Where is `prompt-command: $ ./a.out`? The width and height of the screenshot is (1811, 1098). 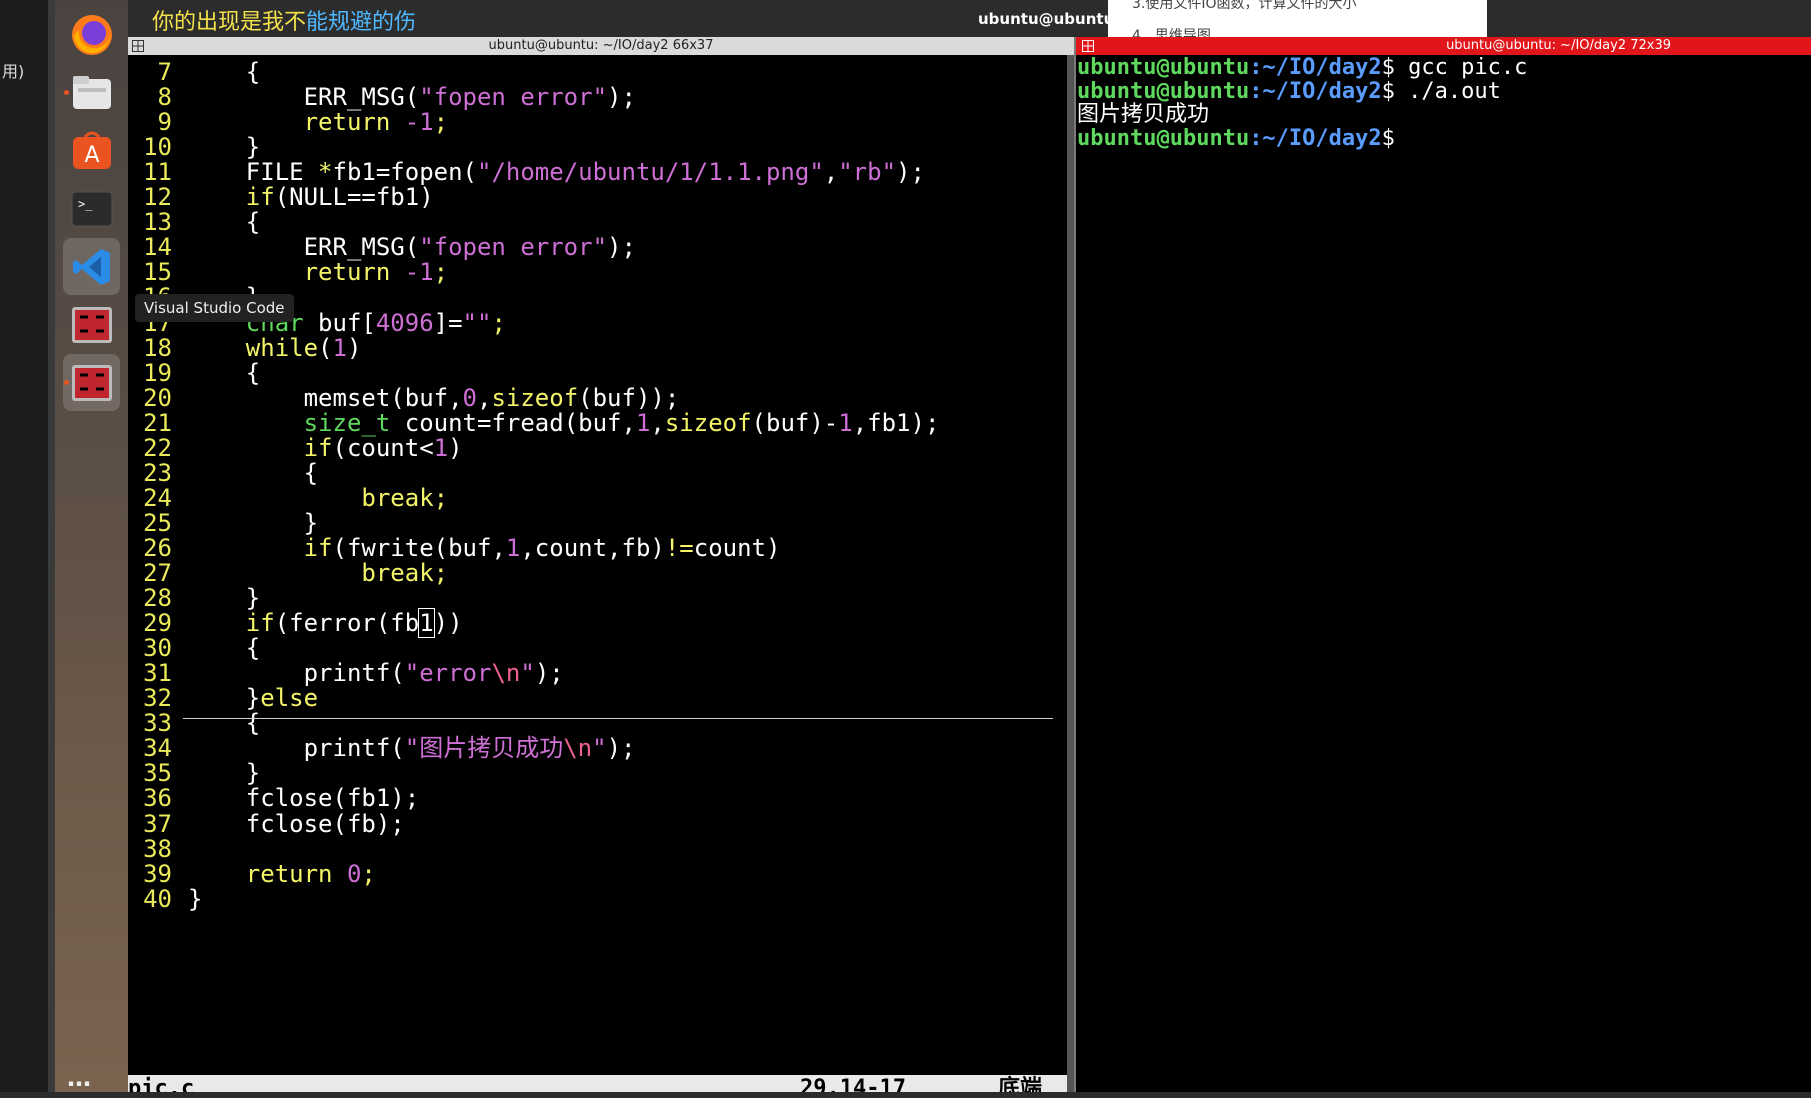 prompt-command: $ ./a.out is located at coordinates (1441, 91).